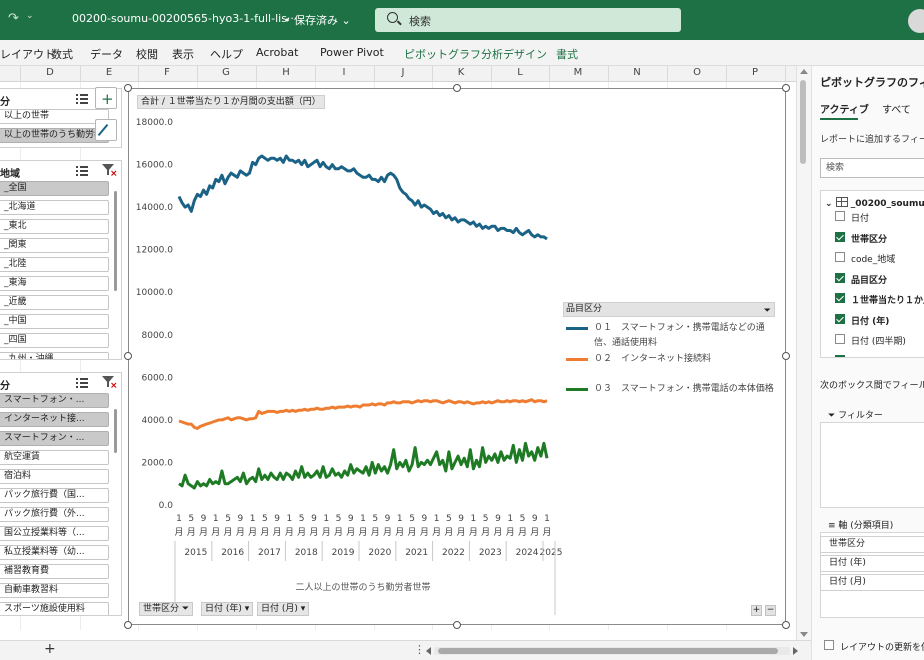 The width and height of the screenshot is (924, 660). What do you see at coordinates (453, 54) in the screenshot?
I see `menu-item: ピボットグラフ分析` at bounding box center [453, 54].